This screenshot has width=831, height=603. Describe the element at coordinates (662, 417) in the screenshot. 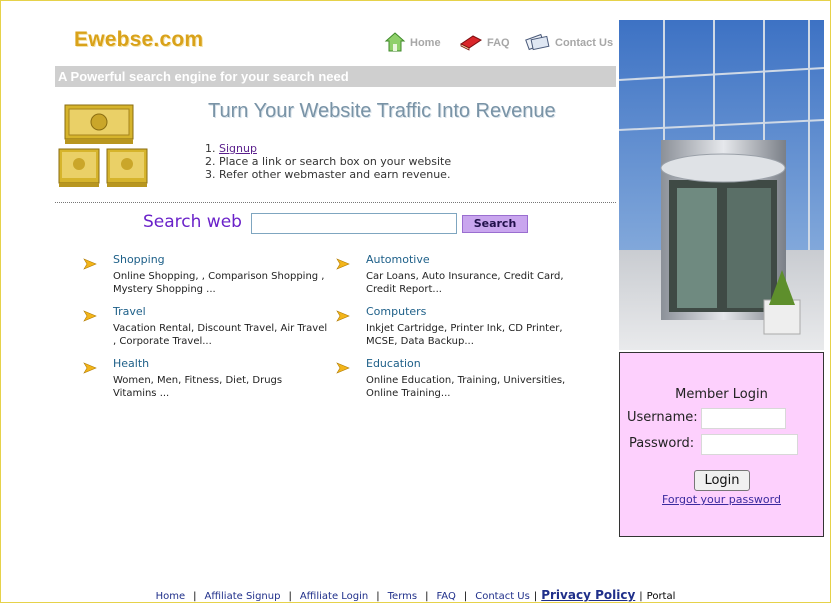

I see `username-label: Username:` at that location.